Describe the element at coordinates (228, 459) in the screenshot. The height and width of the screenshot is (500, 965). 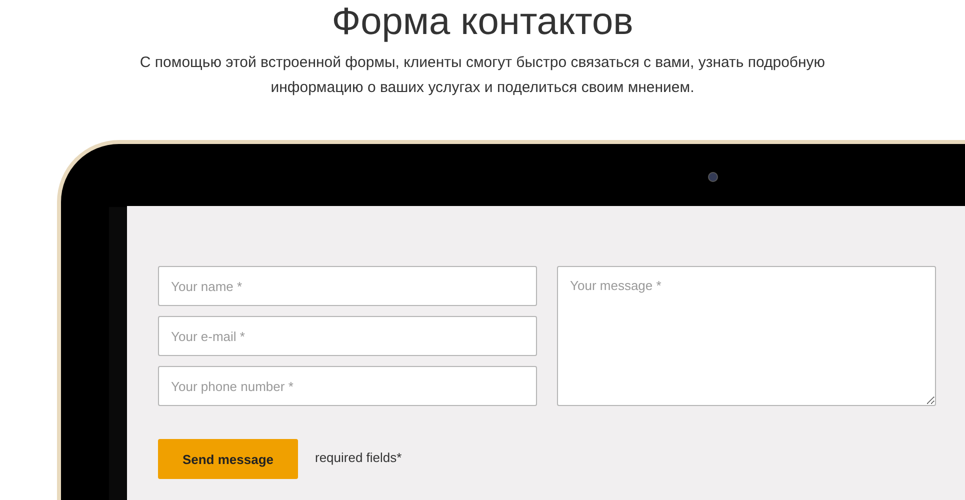
I see `send-message-button: Send message` at that location.